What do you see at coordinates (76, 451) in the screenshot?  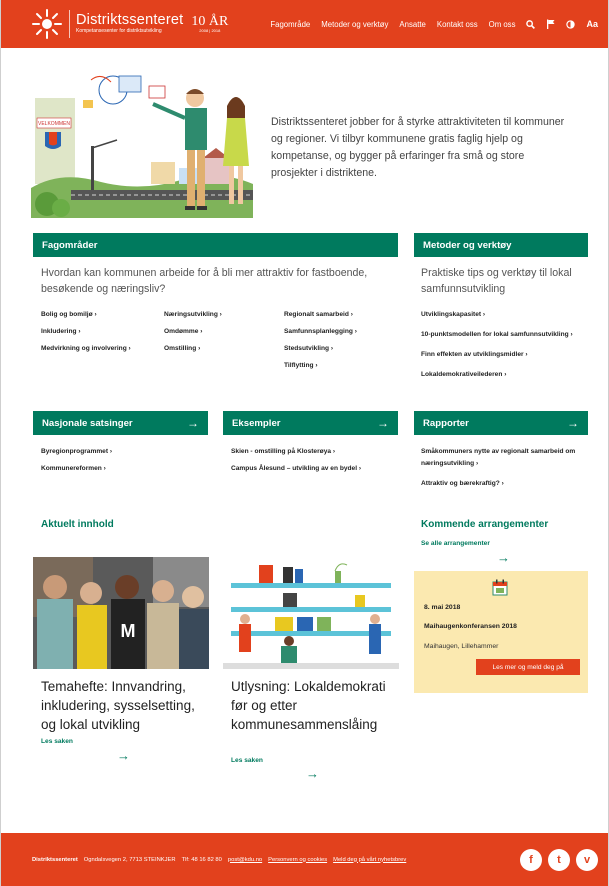 I see `link-byregionprogrammet: Byregionprogrammet ›` at bounding box center [76, 451].